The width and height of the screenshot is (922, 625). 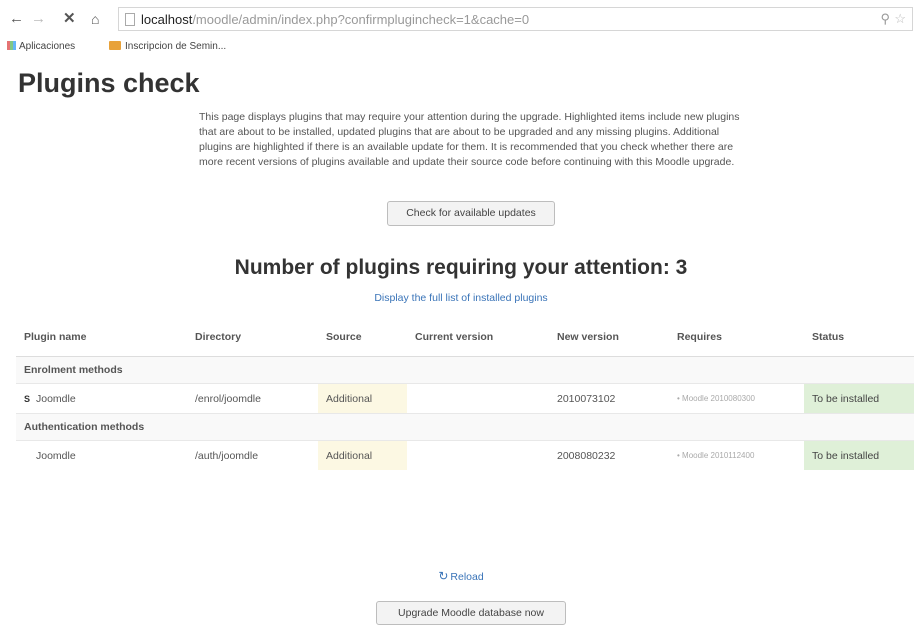 I want to click on bookmark-star-icon: ☆, so click(x=900, y=19).